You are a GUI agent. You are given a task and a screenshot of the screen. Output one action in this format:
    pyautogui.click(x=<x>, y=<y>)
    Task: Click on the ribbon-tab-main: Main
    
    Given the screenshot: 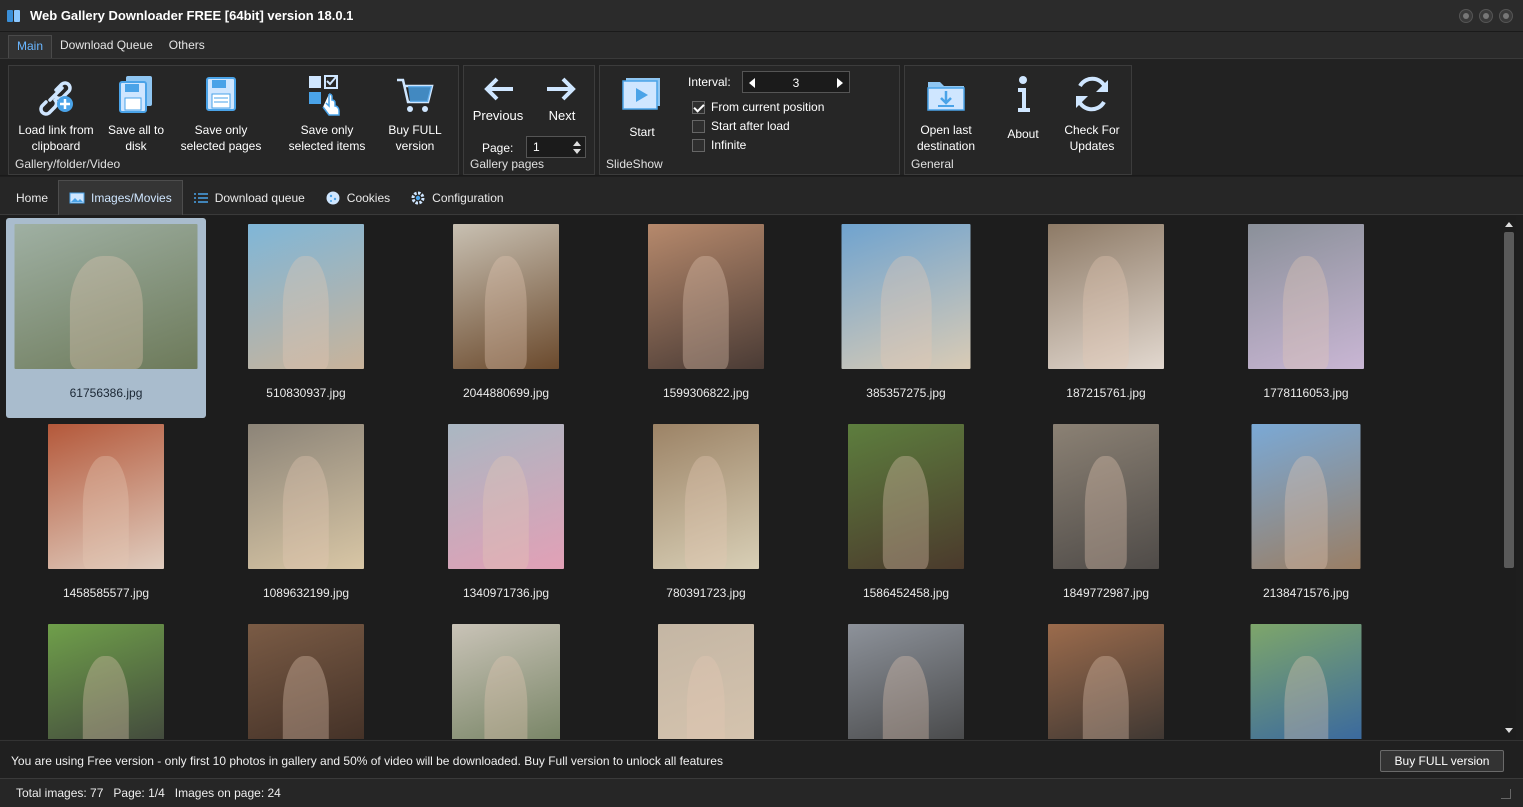 What is the action you would take?
    pyautogui.click(x=30, y=46)
    